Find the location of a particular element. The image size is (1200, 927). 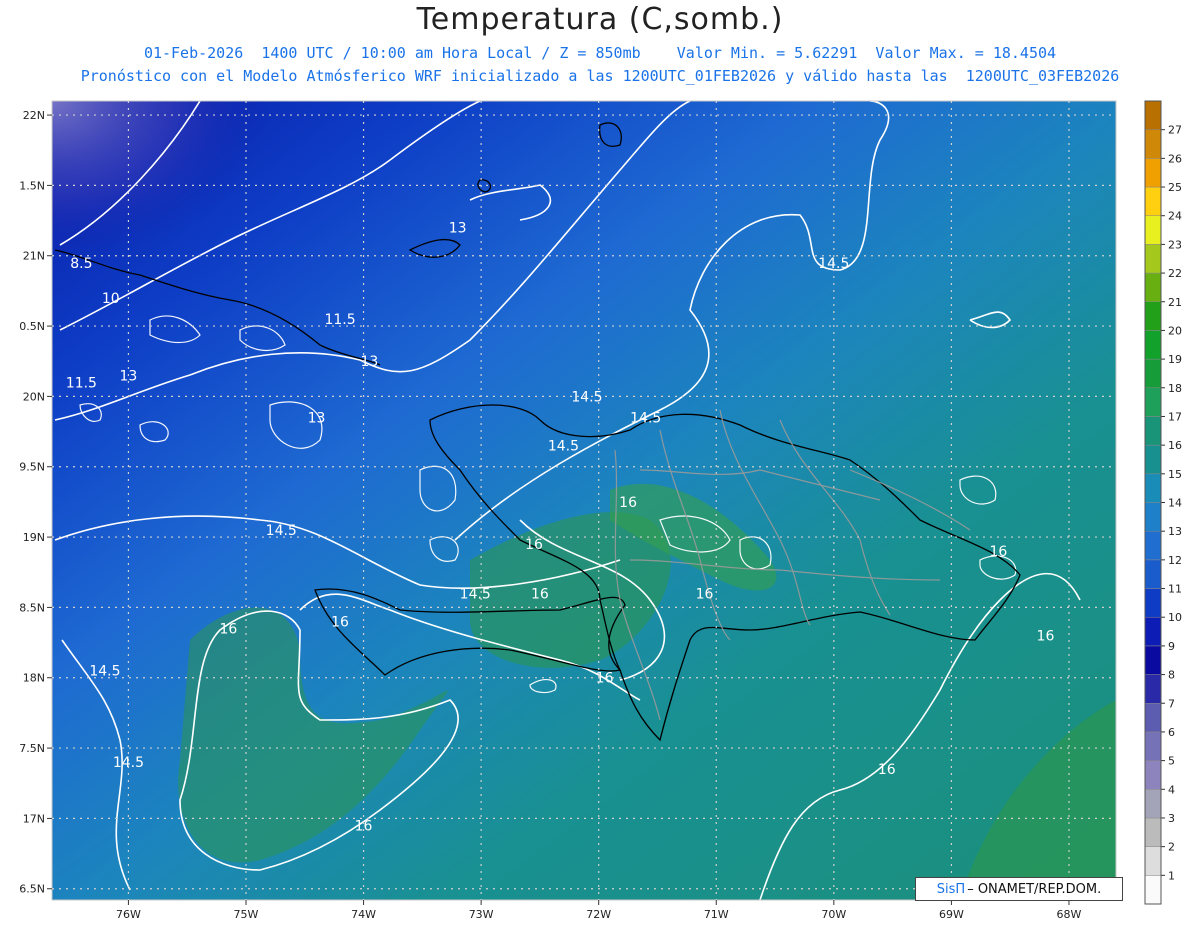

colorbar-label: 2 is located at coordinates (1171, 847).